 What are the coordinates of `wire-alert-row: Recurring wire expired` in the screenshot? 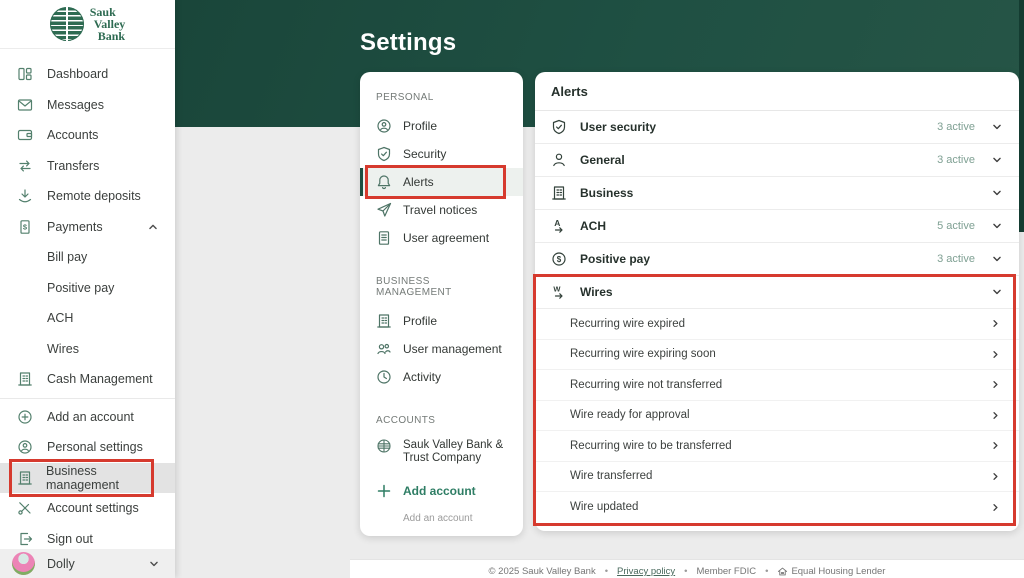 It's located at (777, 324).